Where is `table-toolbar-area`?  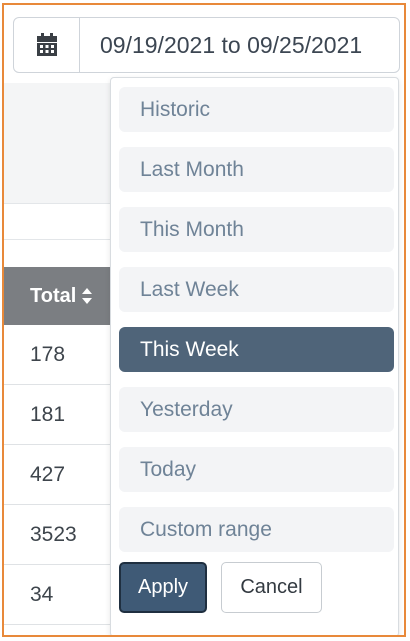
table-toolbar-area is located at coordinates (57, 143).